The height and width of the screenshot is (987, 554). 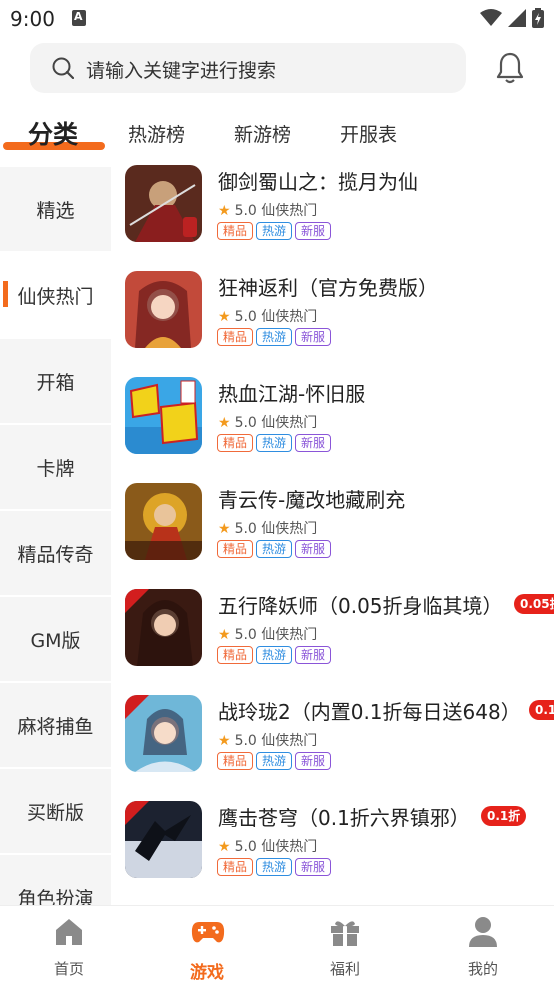 What do you see at coordinates (156, 133) in the screenshot?
I see `tab-hot-games: 热游榜` at bounding box center [156, 133].